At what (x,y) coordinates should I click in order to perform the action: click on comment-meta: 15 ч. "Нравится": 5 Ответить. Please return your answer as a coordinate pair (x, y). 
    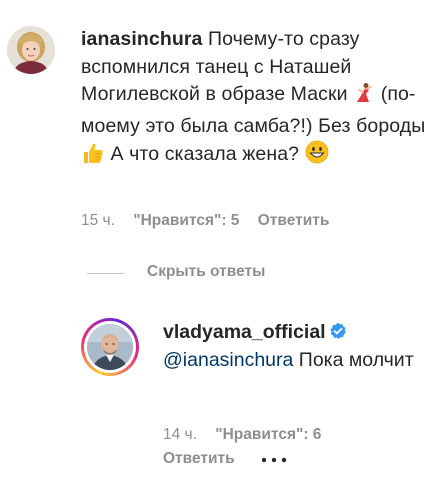
    Looking at the image, I should click on (205, 221).